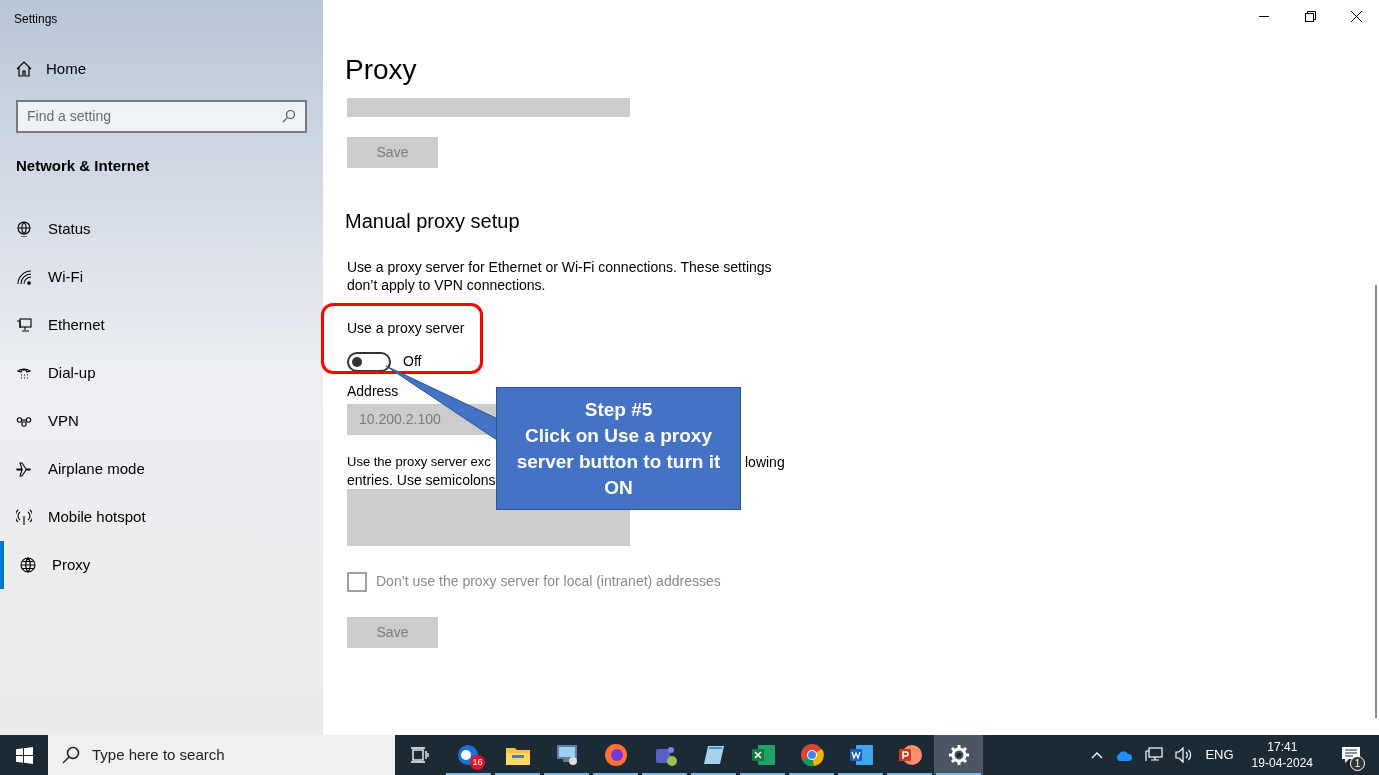 Image resolution: width=1379 pixels, height=775 pixels. I want to click on description-text: Use a proxy server for Ethernet or Wi-Fi connections. These settings don’t apply to VPN connections., so click(560, 276).